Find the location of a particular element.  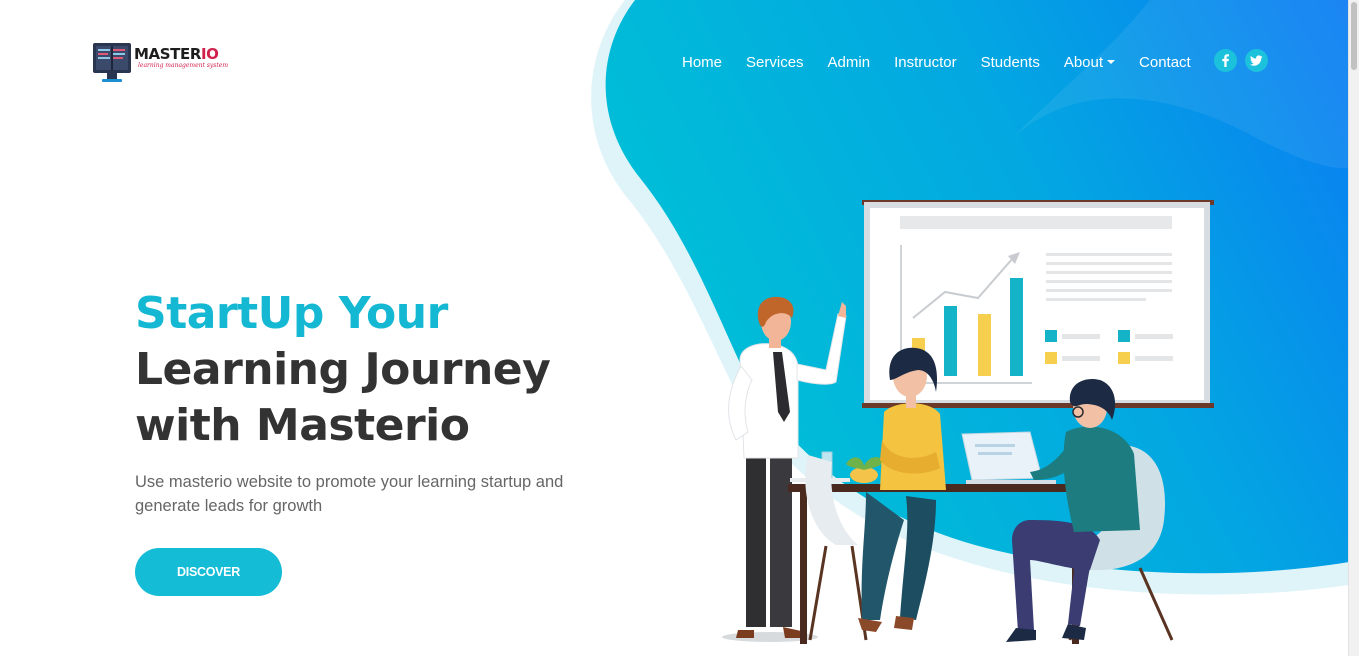

brand-name: MASTERIO is located at coordinates (176, 54).